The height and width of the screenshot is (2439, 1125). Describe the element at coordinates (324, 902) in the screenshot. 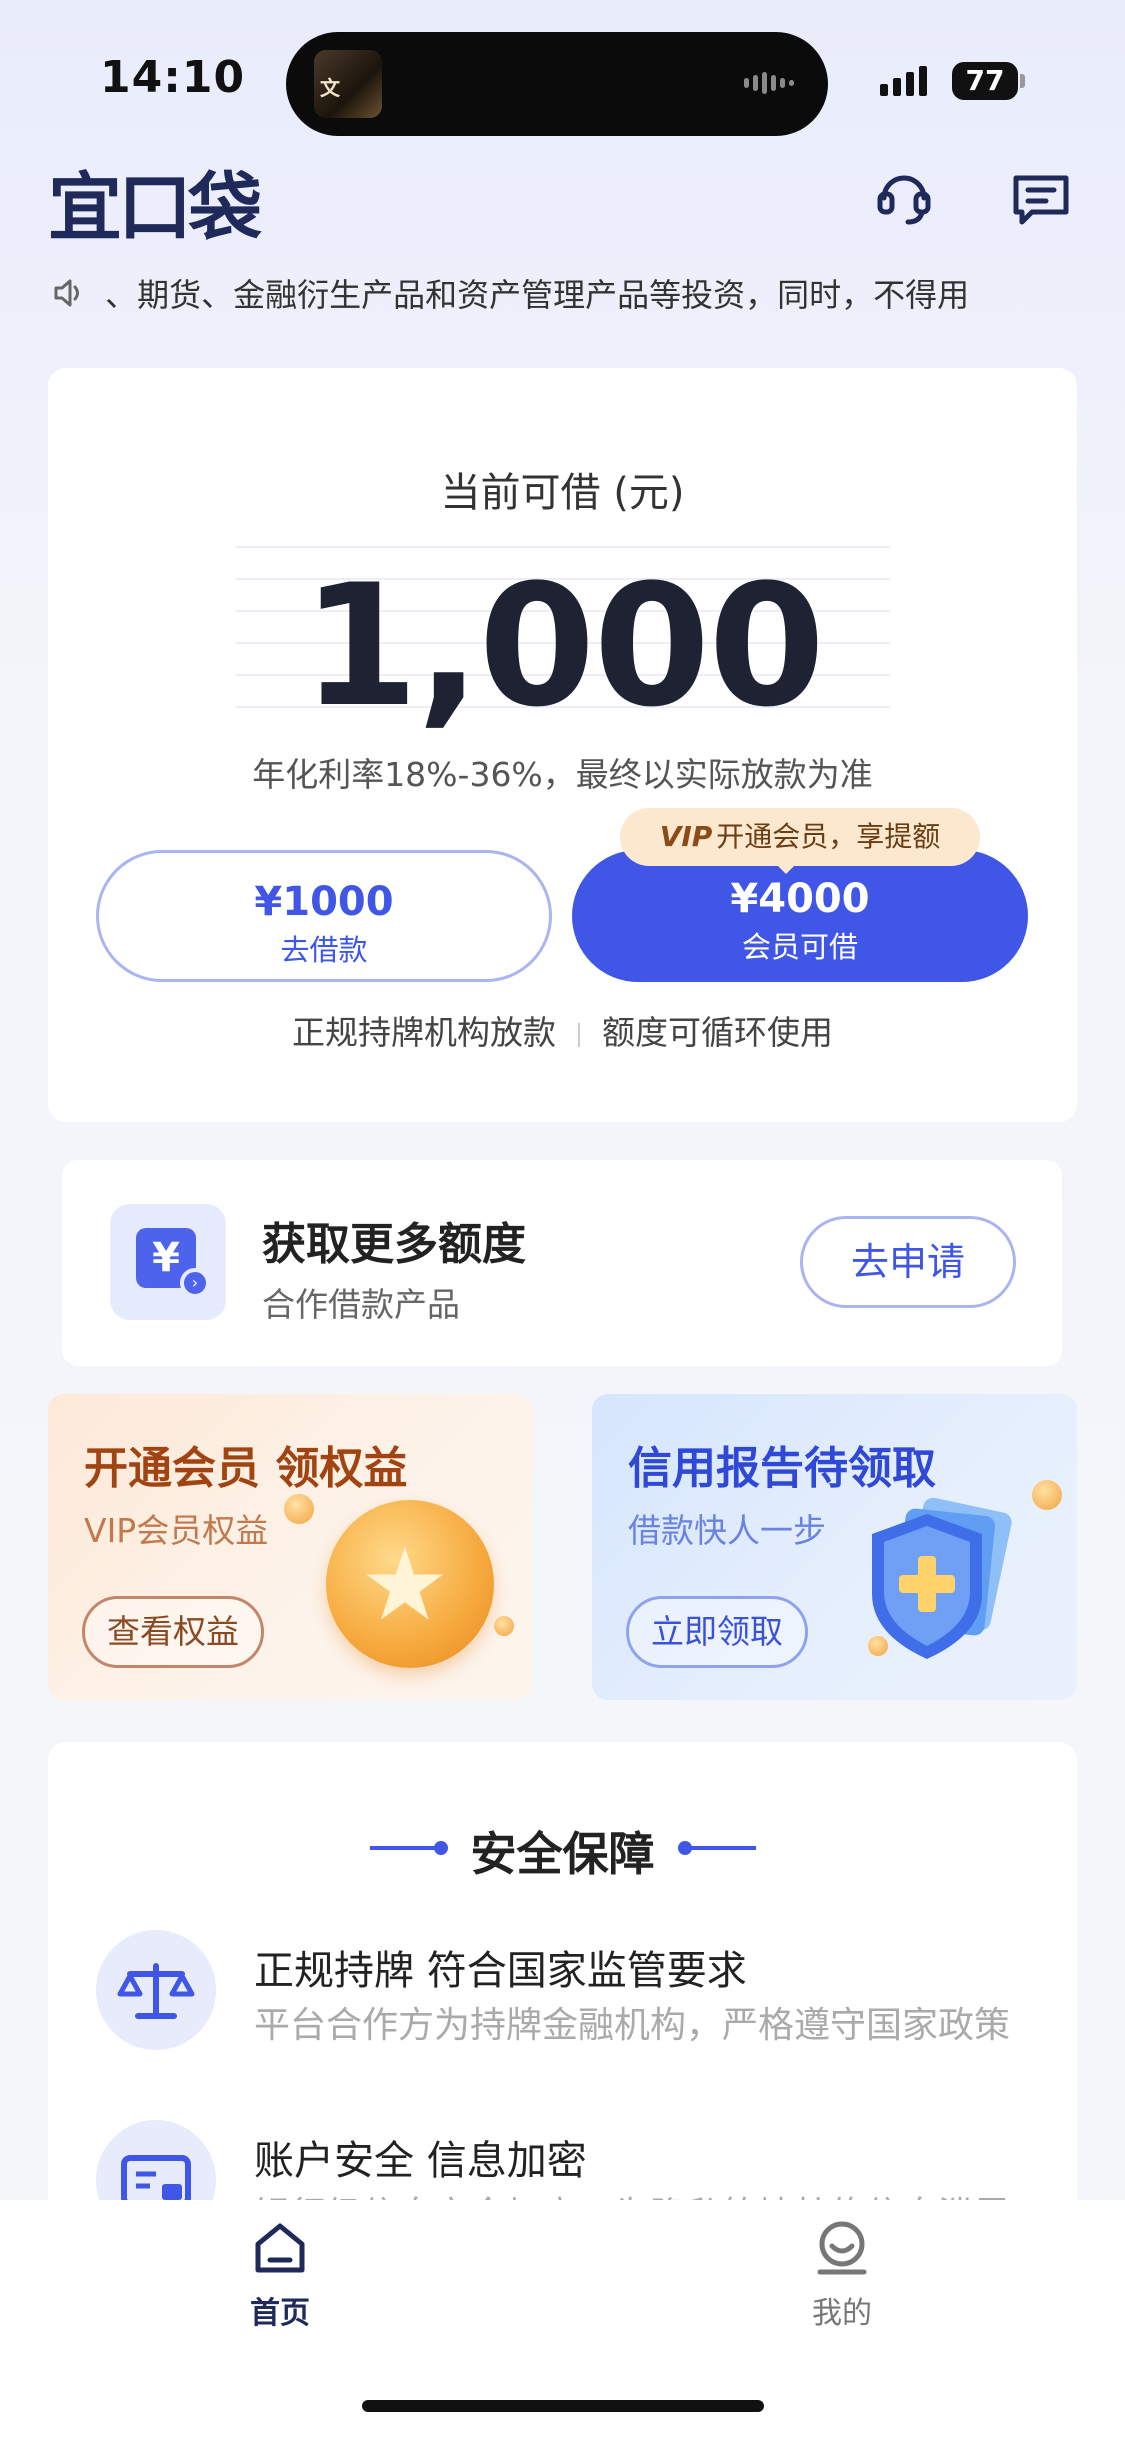

I see `borrow-amount: ¥1000` at that location.